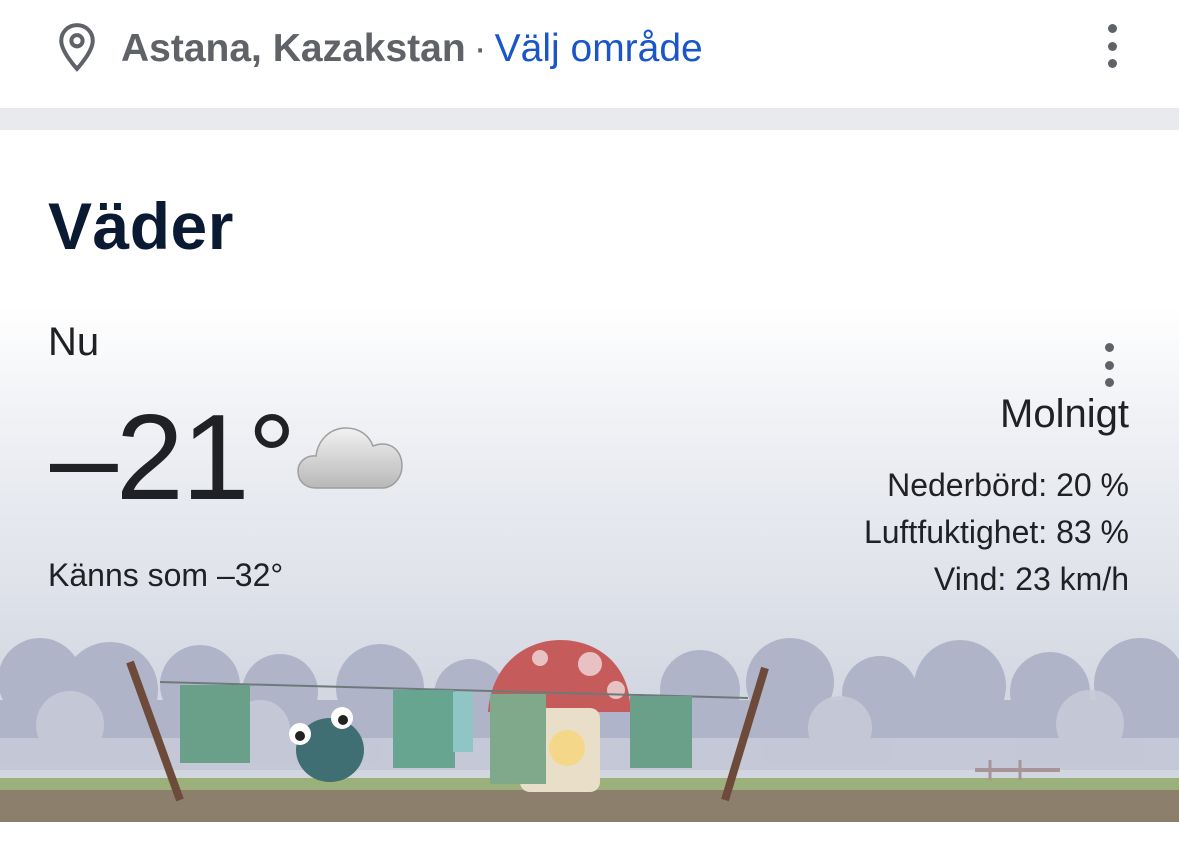  I want to click on weather-condition: Molnigt, so click(1064, 414).